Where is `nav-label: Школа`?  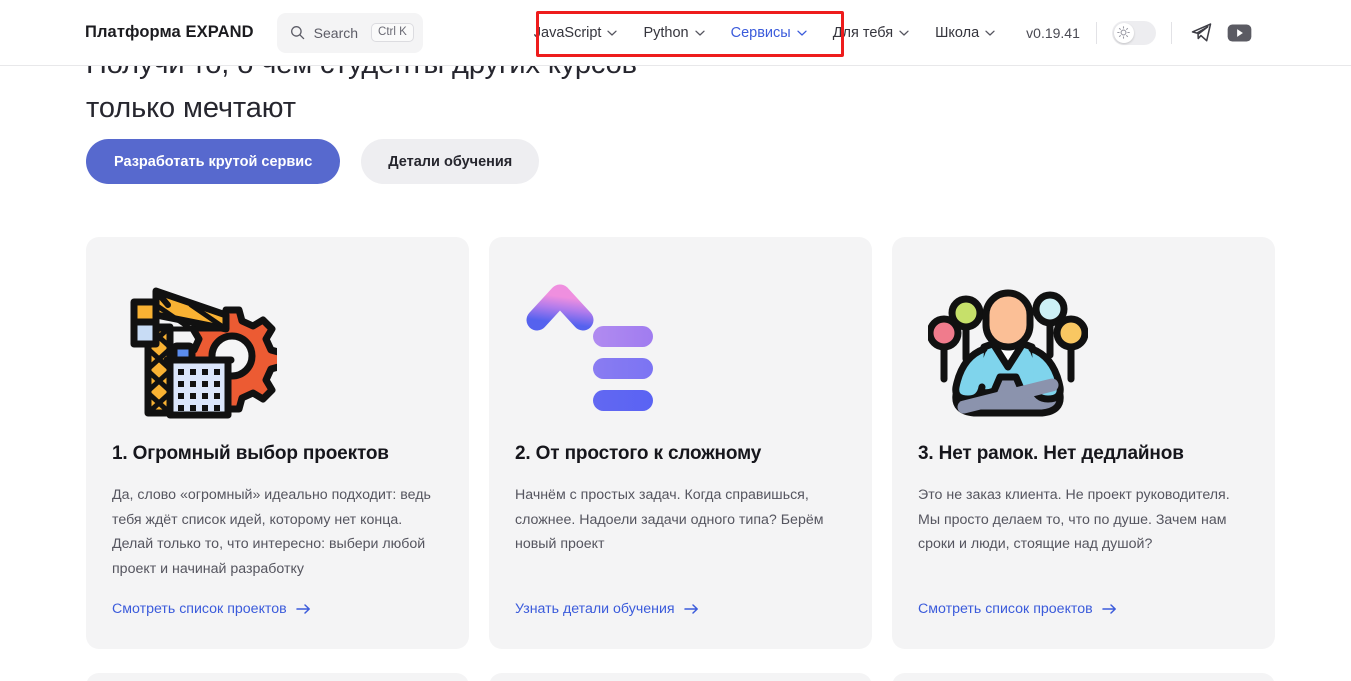
nav-label: Школа is located at coordinates (957, 32).